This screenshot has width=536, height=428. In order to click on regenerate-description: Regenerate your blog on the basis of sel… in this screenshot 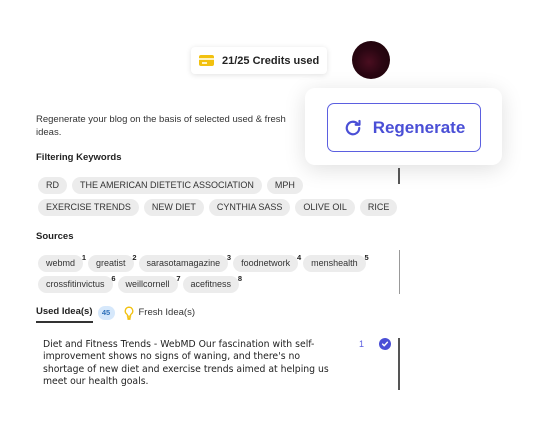, I will do `click(161, 126)`.